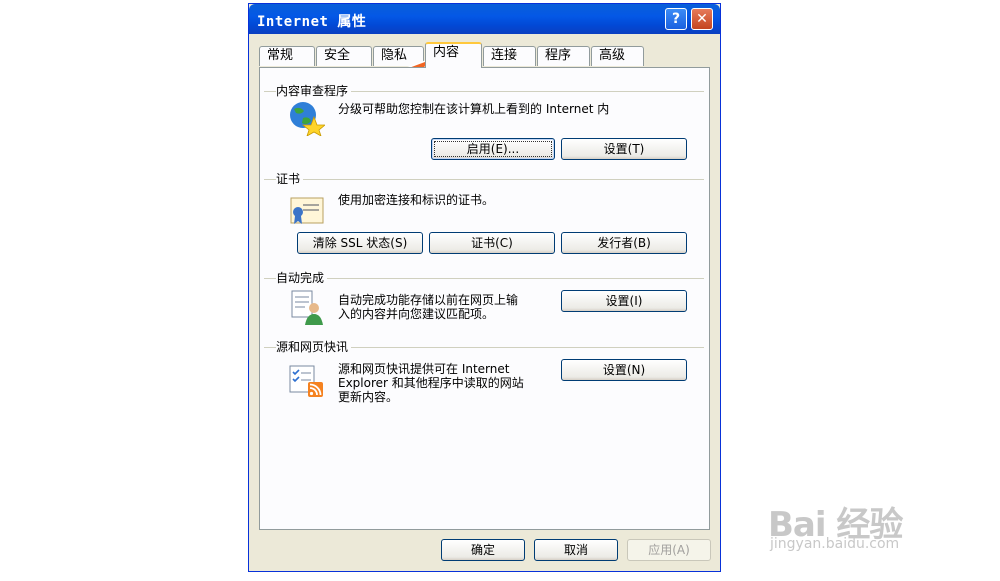  Describe the element at coordinates (431, 383) in the screenshot. I see `feeds-description-line2: Explorer 和其他程序中读取的网站` at that location.